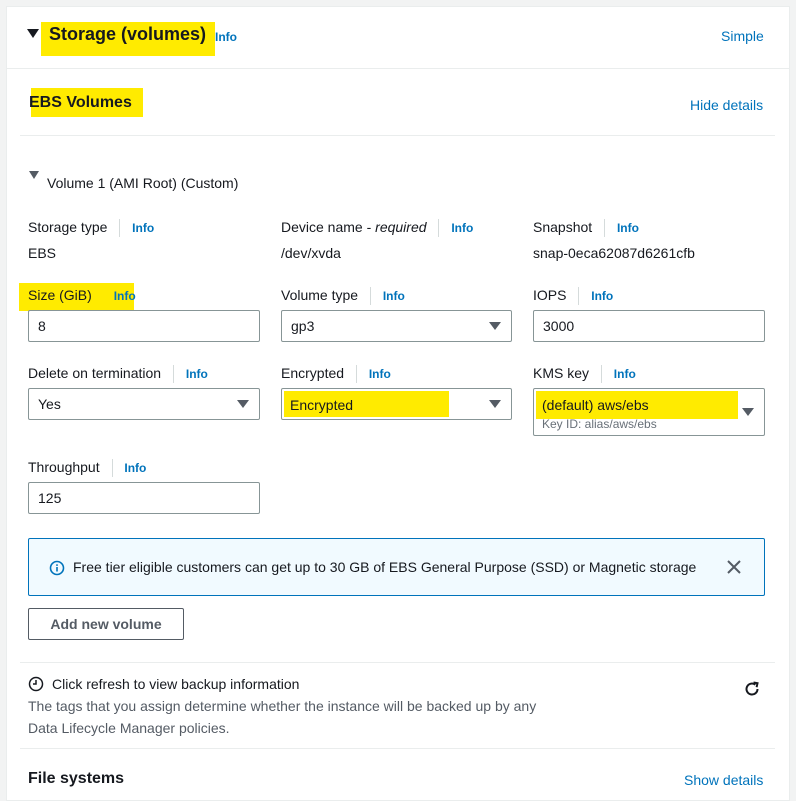 The height and width of the screenshot is (801, 796). What do you see at coordinates (176, 684) in the screenshot?
I see `backup-title: Click refresh to view backup information` at bounding box center [176, 684].